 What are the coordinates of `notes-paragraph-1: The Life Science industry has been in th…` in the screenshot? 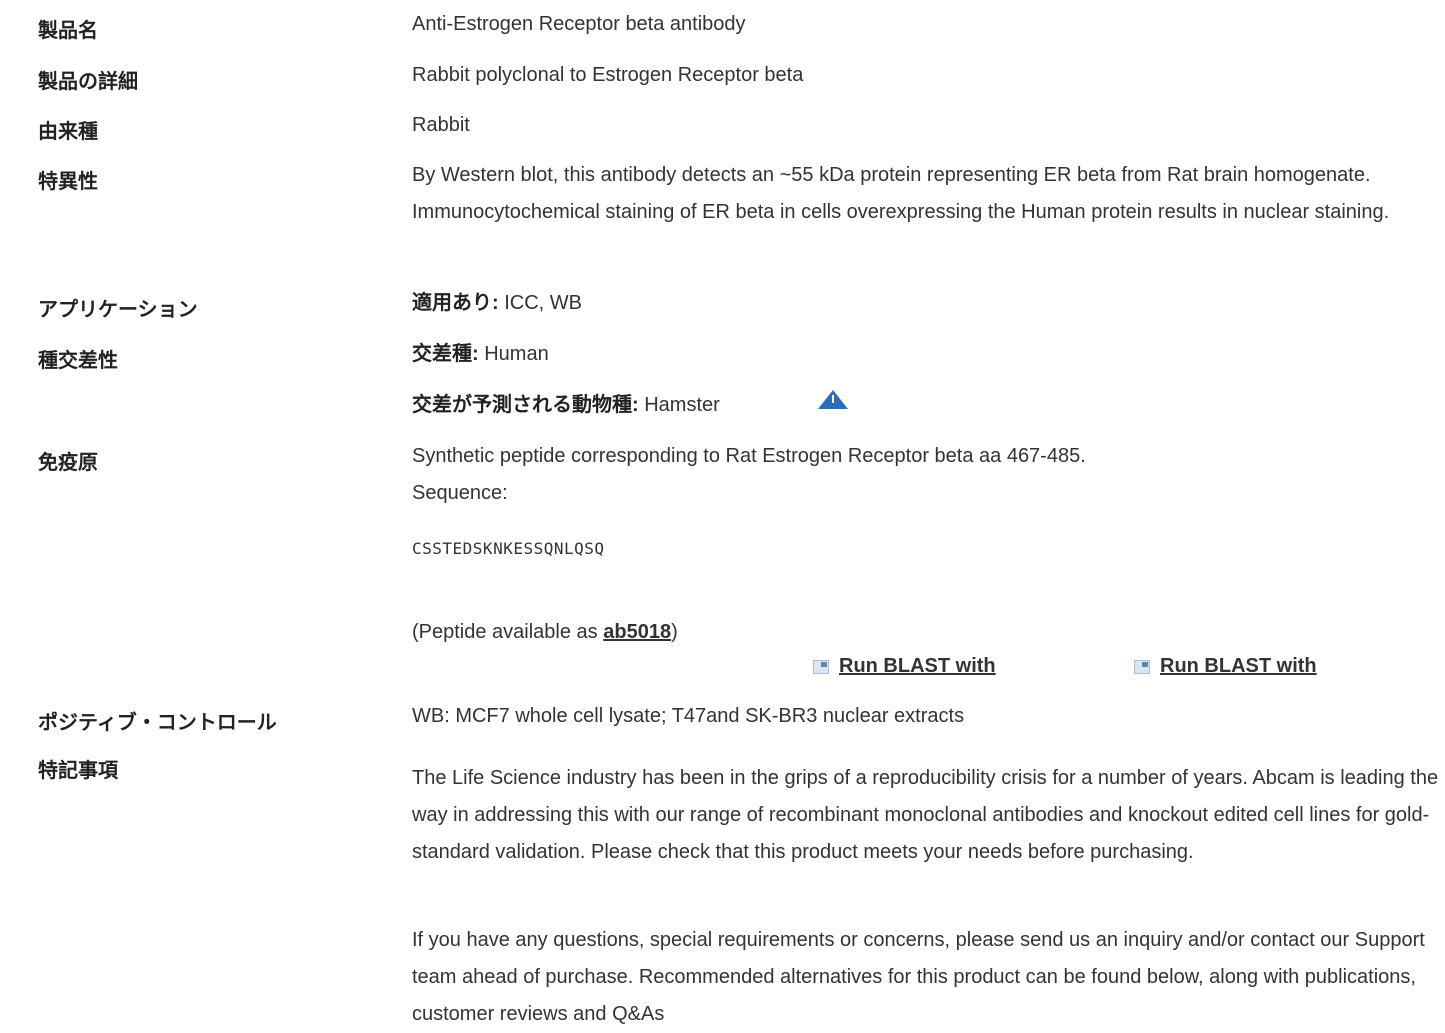 It's located at (925, 815).